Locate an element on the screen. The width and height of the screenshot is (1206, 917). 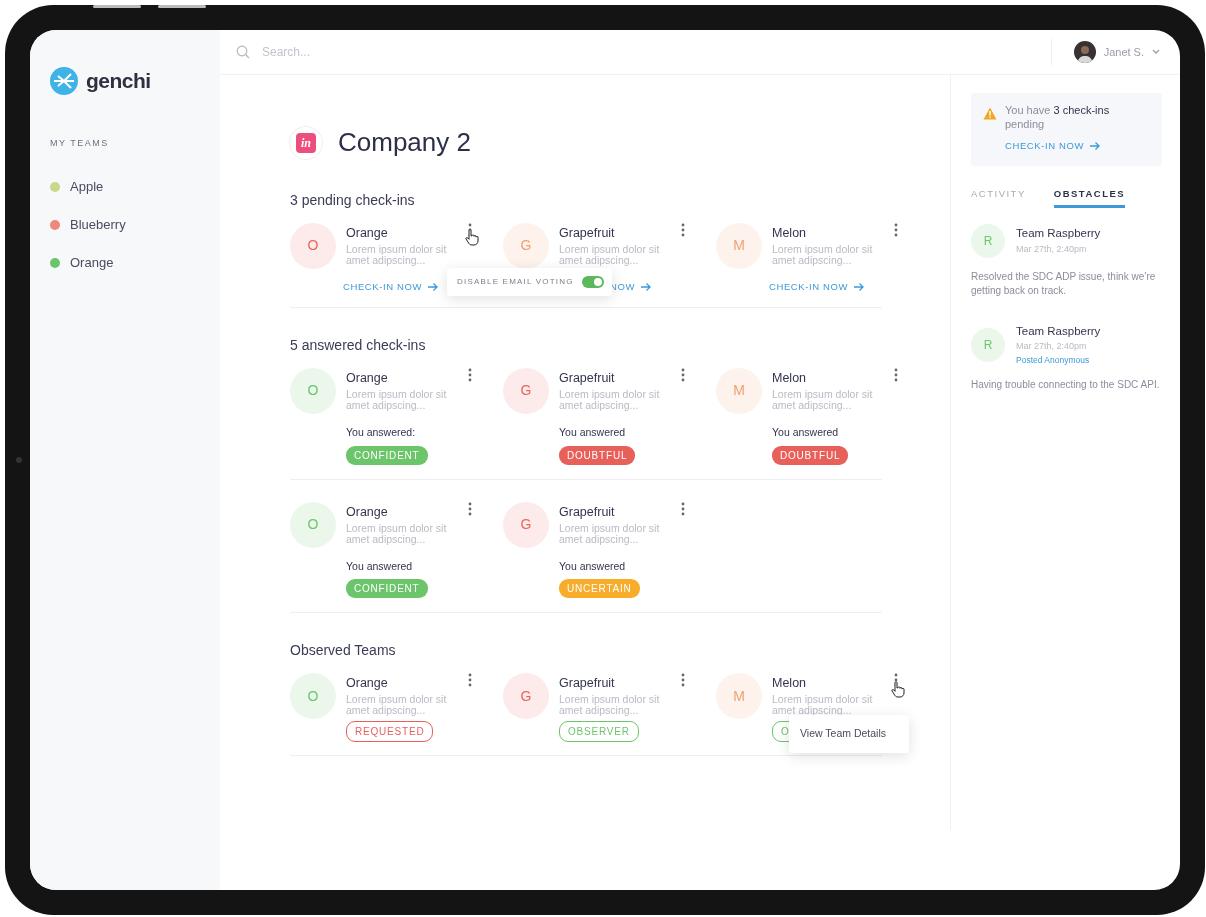
section-heading: 3 pending check-ins is located at coordinates (353, 200).